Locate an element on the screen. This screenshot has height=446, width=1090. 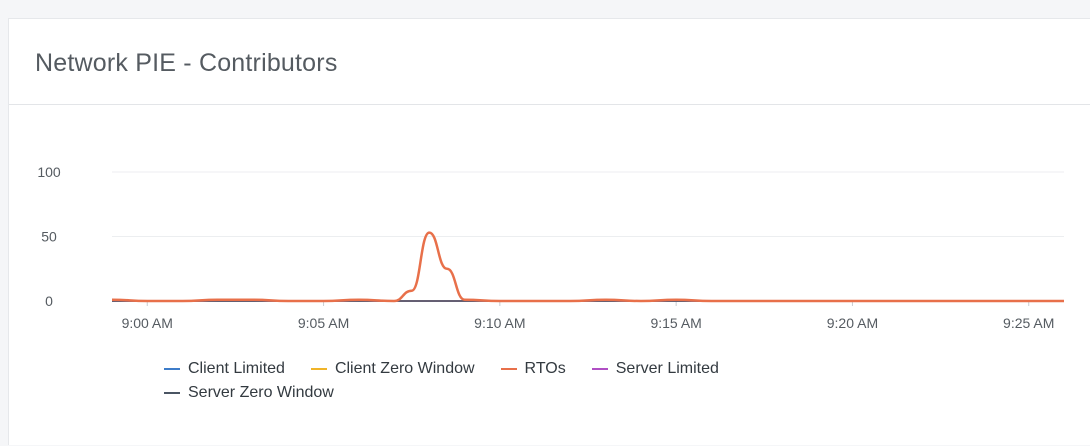
legend-item-server-limited: Server Limited is located at coordinates (655, 369).